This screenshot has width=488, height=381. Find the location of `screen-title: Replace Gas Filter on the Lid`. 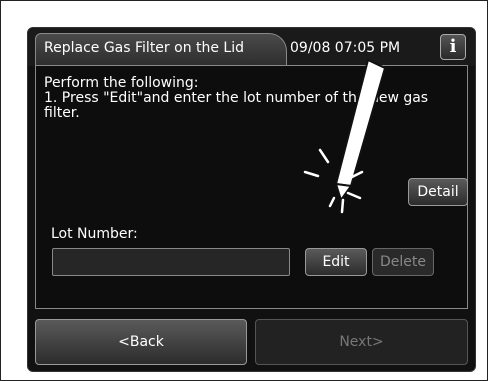

screen-title: Replace Gas Filter on the Lid is located at coordinates (144, 48).